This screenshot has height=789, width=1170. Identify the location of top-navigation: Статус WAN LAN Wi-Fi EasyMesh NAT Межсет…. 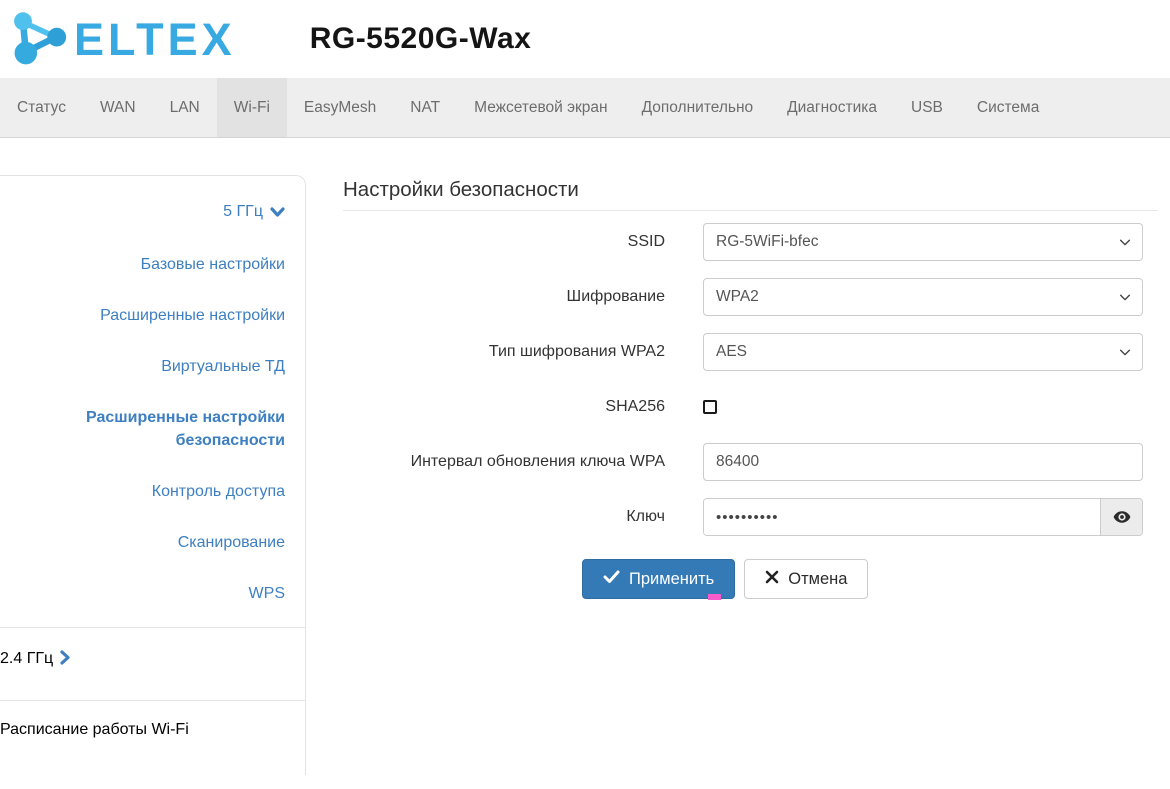
(585, 108).